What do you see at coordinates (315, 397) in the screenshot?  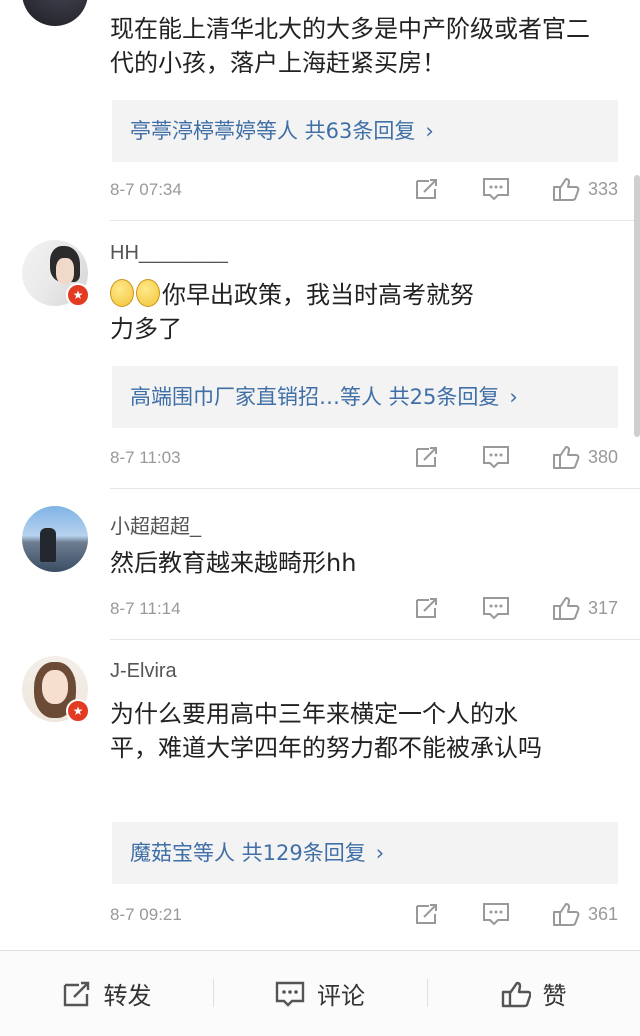 I see `replies-label: 高端围巾厂家直销招…等人 共25条回复` at bounding box center [315, 397].